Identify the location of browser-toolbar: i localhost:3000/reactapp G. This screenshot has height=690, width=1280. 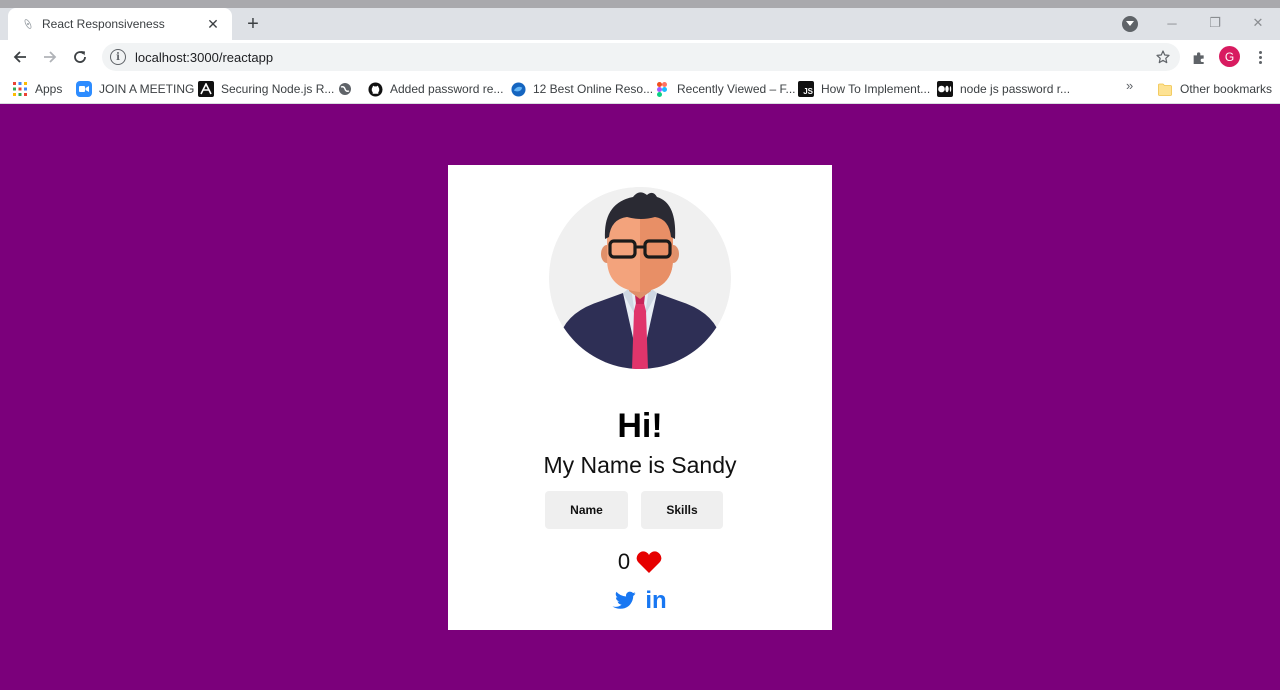
(640, 57).